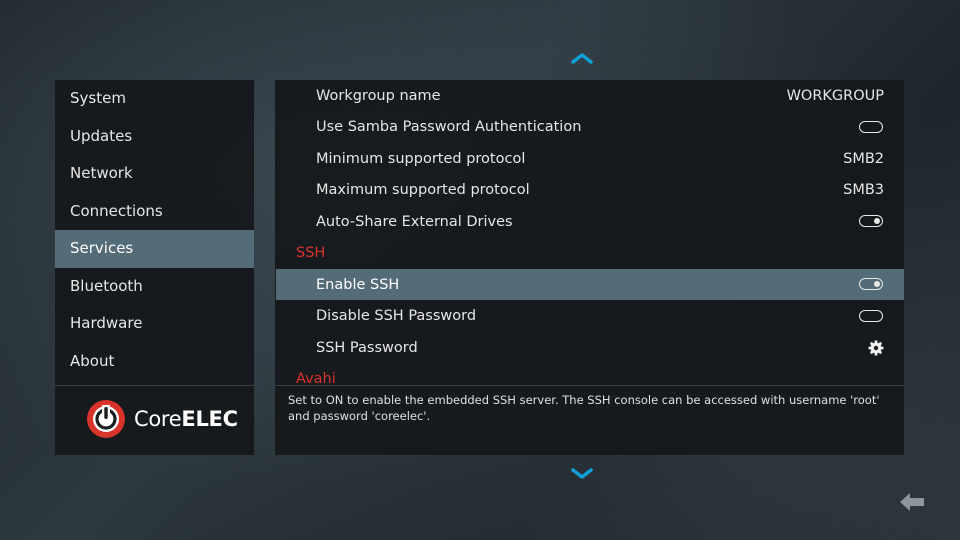  I want to click on setting-min-protocol: Minimum supported protocol SMB2, so click(590, 158).